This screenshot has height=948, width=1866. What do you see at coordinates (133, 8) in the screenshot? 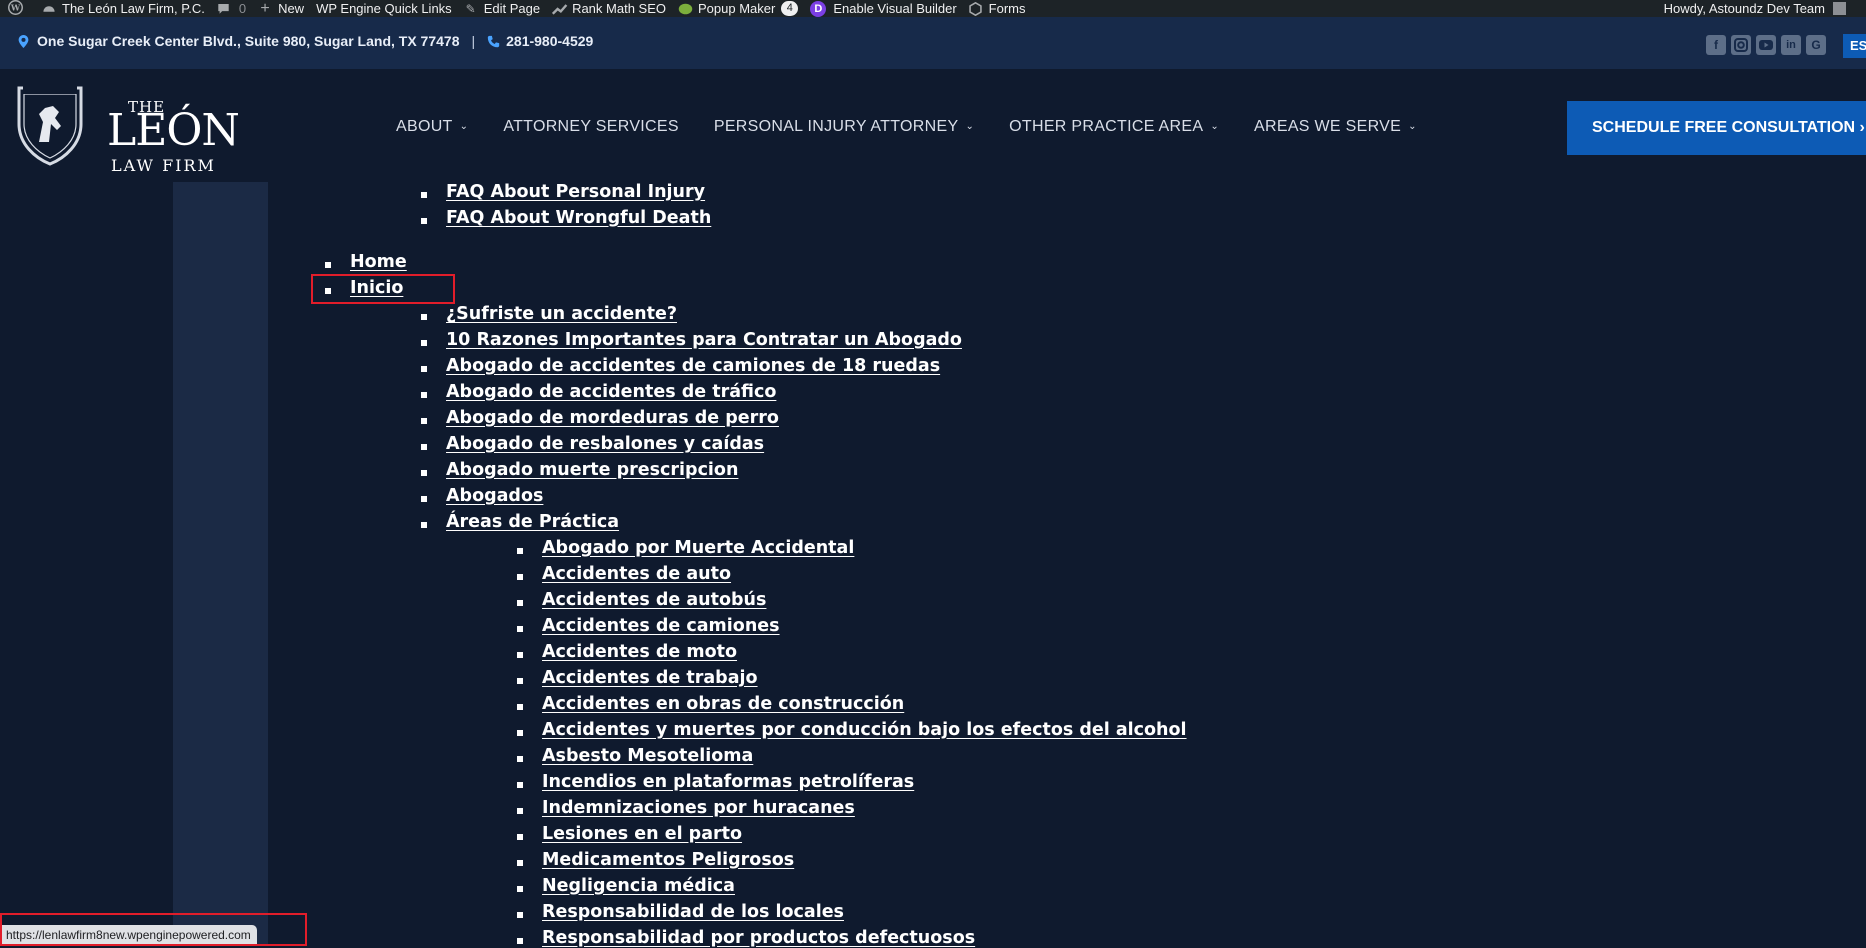
I see `site-name-label: The León Law Firm, P.C.` at bounding box center [133, 8].